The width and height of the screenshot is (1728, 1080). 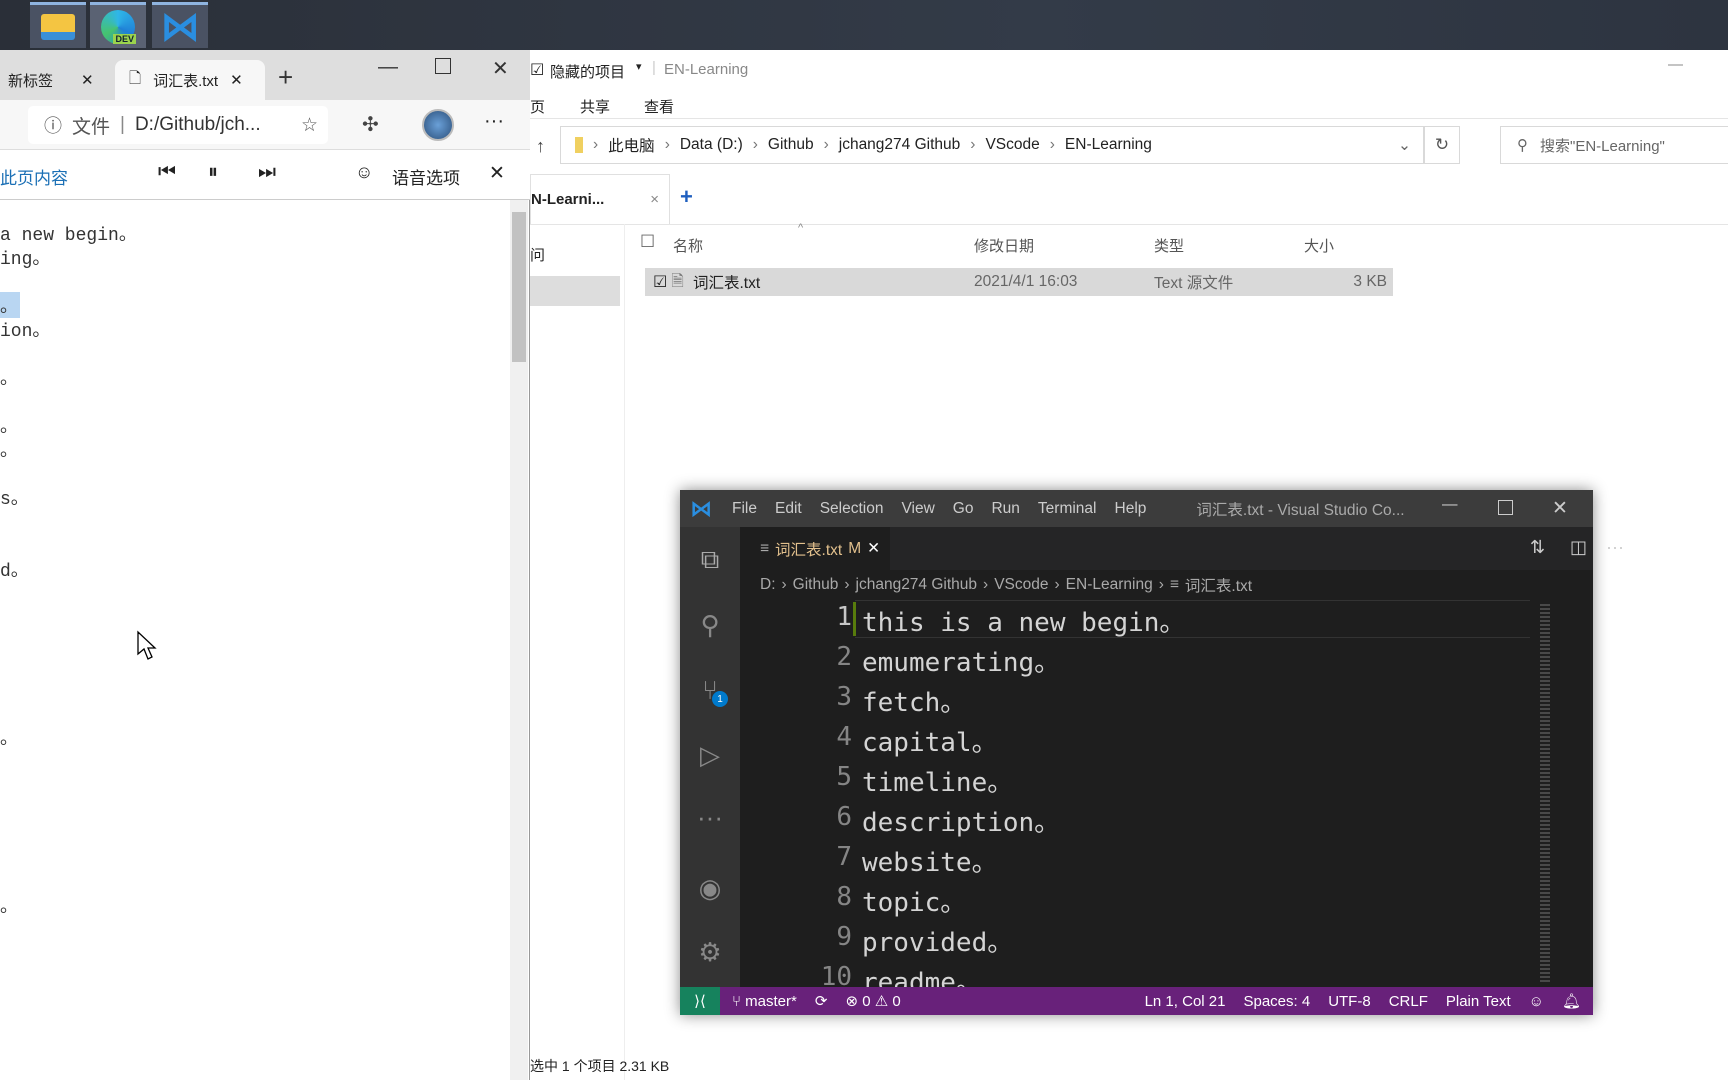 What do you see at coordinates (1408, 1001) in the screenshot?
I see `line-ending: CRLF` at bounding box center [1408, 1001].